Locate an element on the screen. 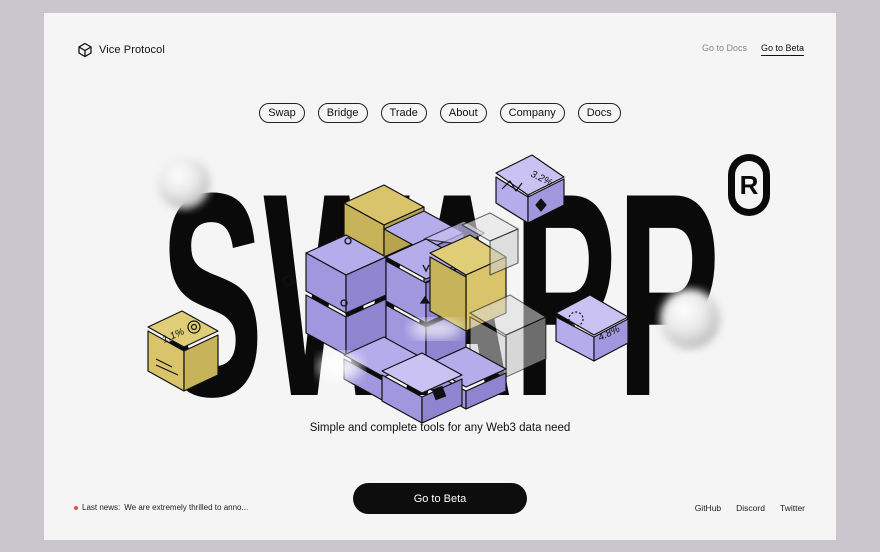 Image resolution: width=880 pixels, height=552 pixels. github-link: GitHub is located at coordinates (708, 508).